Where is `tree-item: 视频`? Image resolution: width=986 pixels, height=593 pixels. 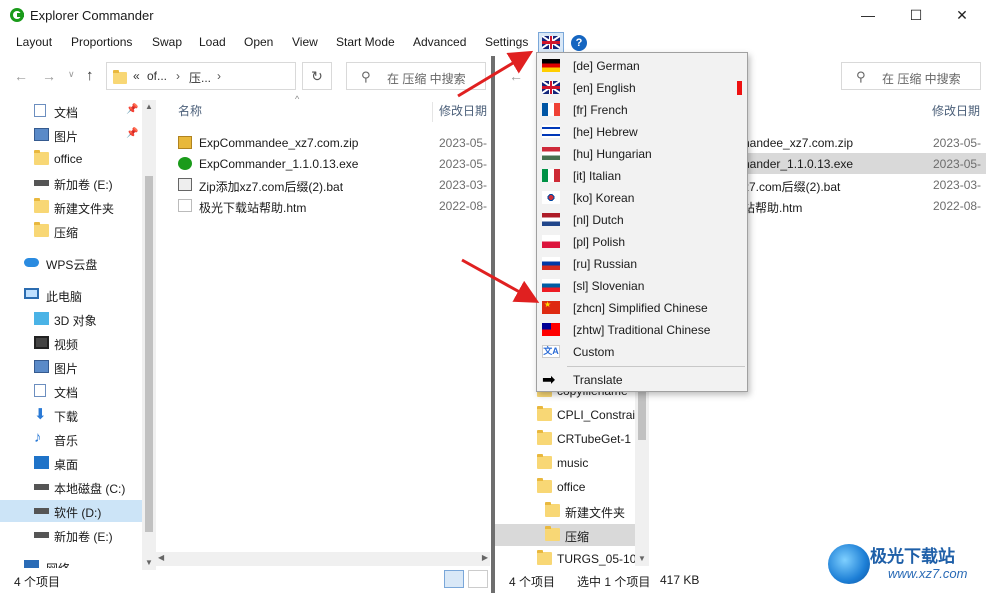
tree-item: 视频 is located at coordinates (75, 343).